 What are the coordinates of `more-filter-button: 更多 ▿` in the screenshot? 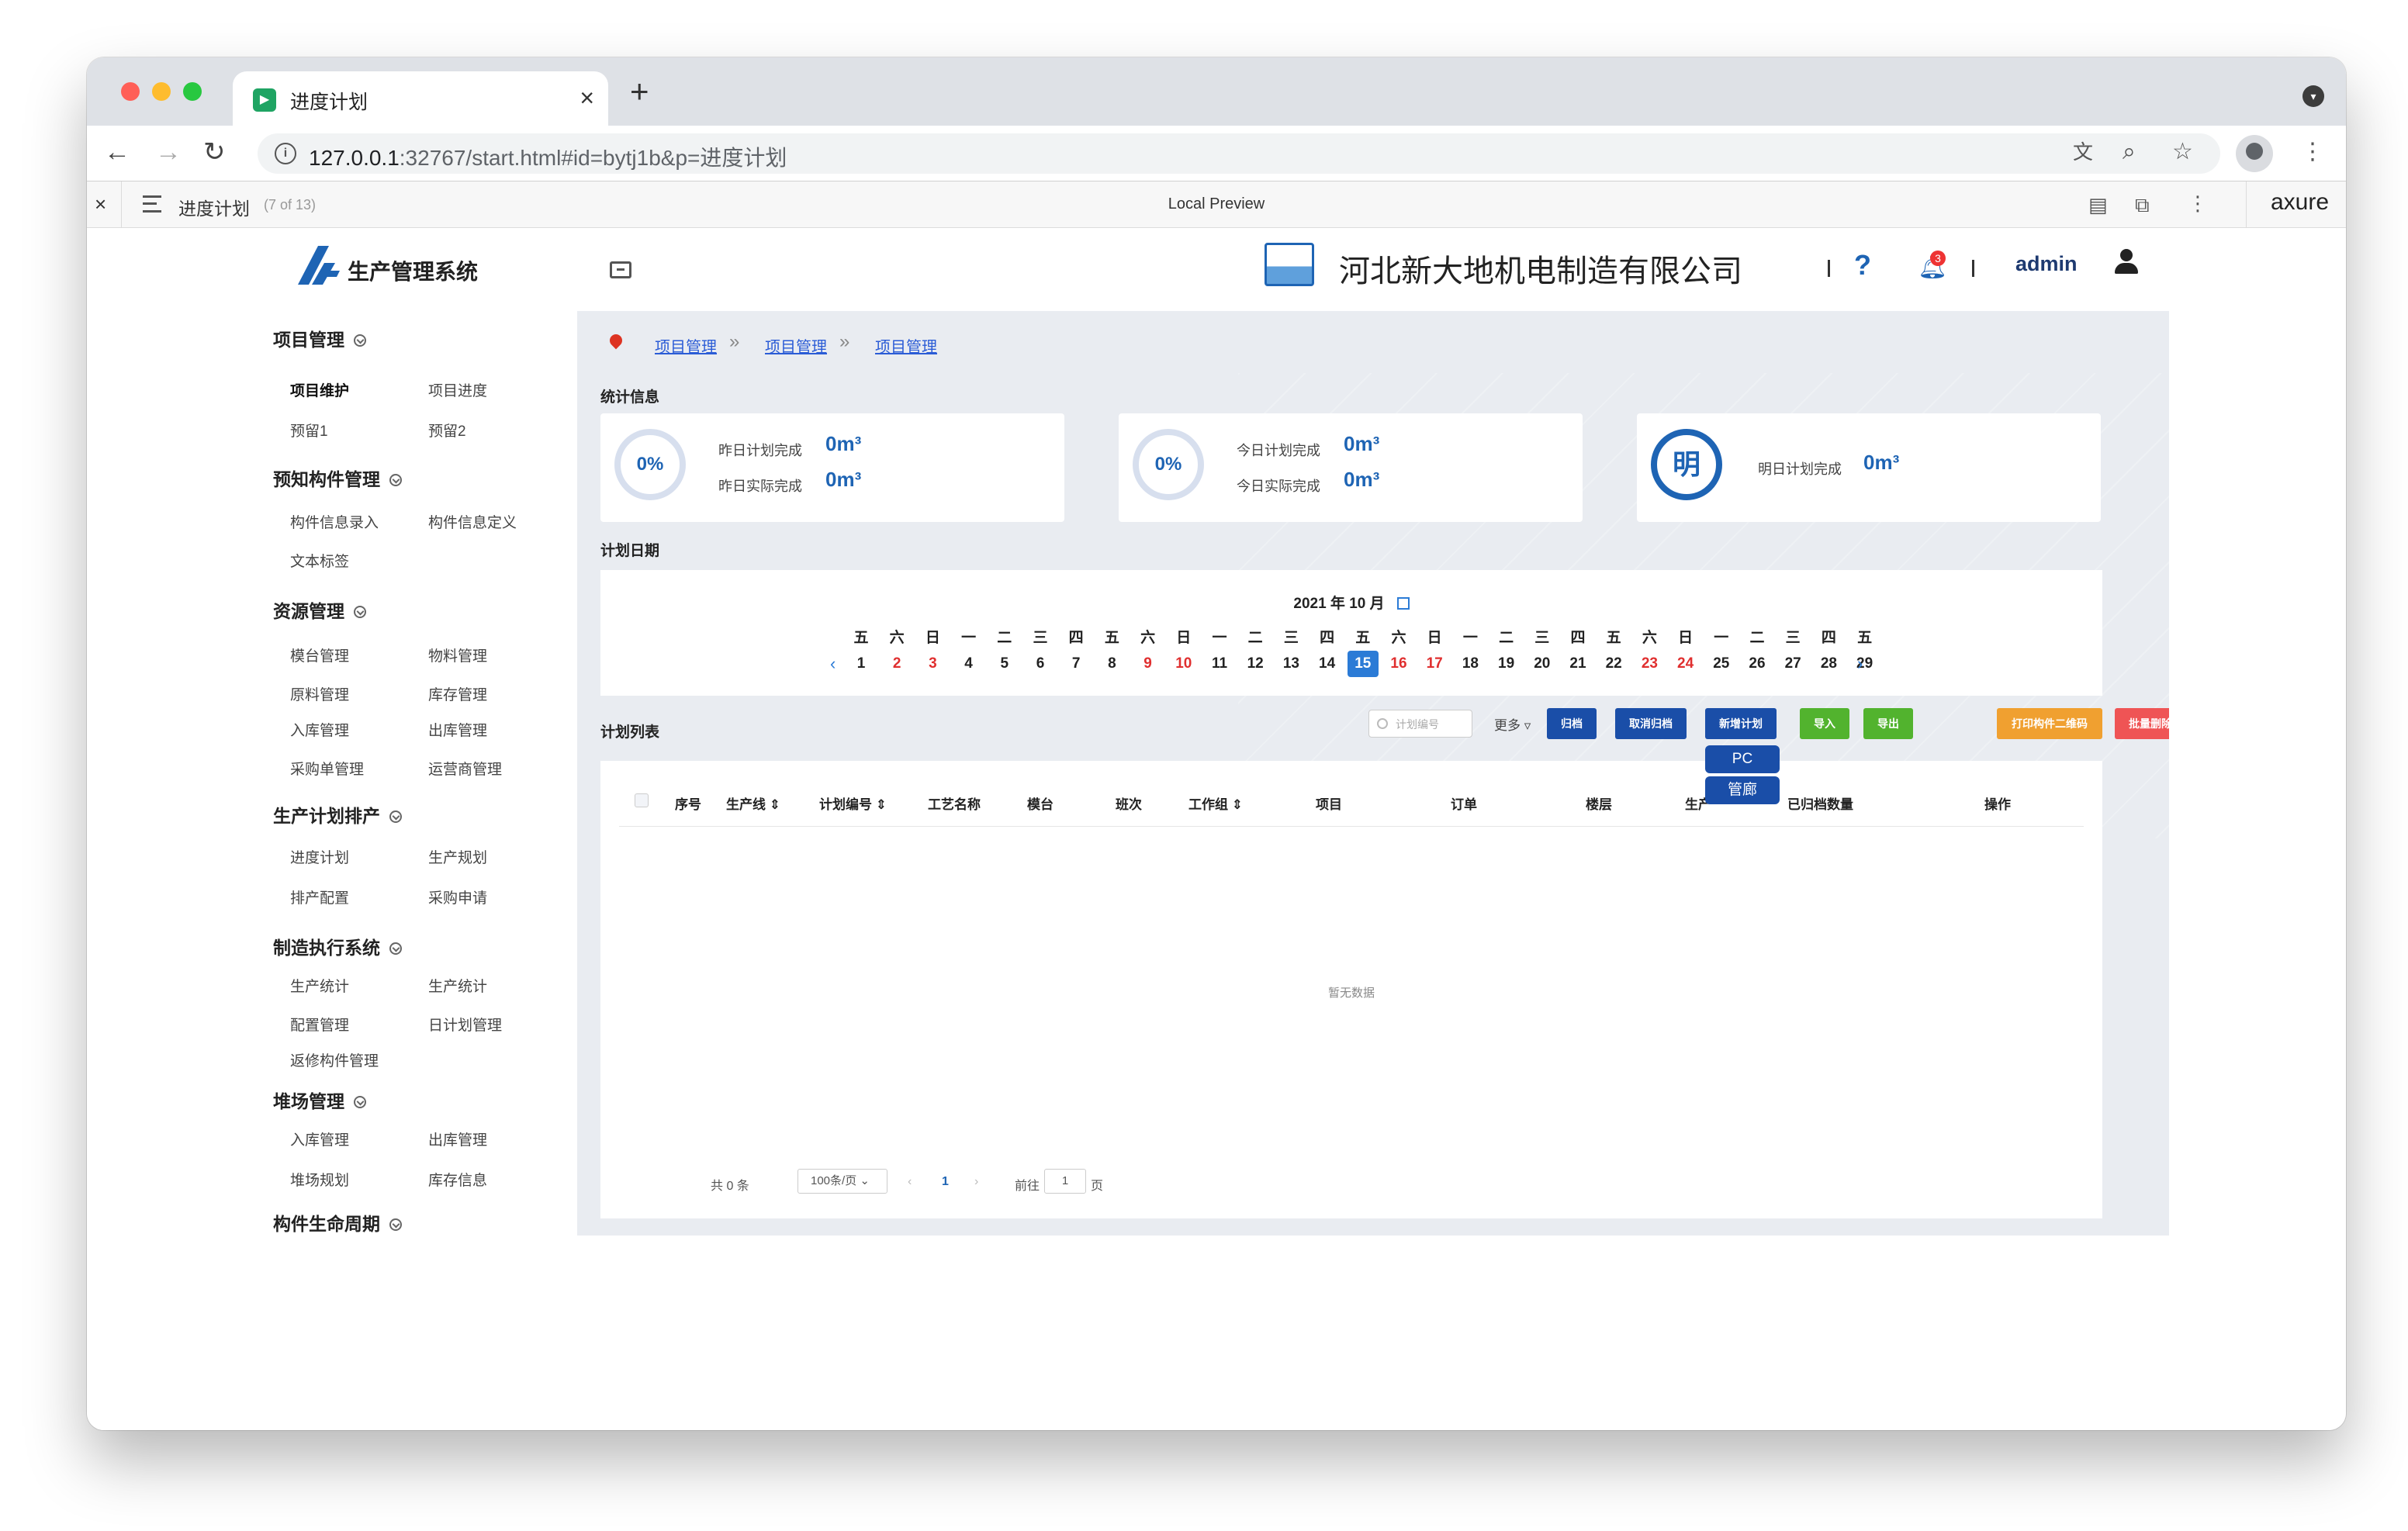 It's located at (1512, 724).